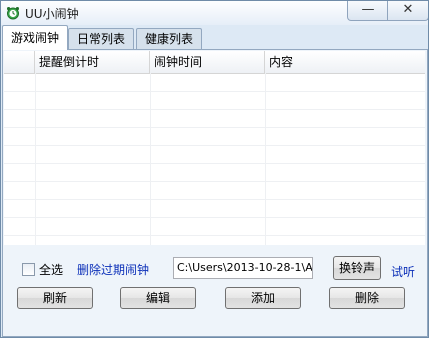 The height and width of the screenshot is (338, 429). I want to click on tab-health-list: 健康列表, so click(169, 38).